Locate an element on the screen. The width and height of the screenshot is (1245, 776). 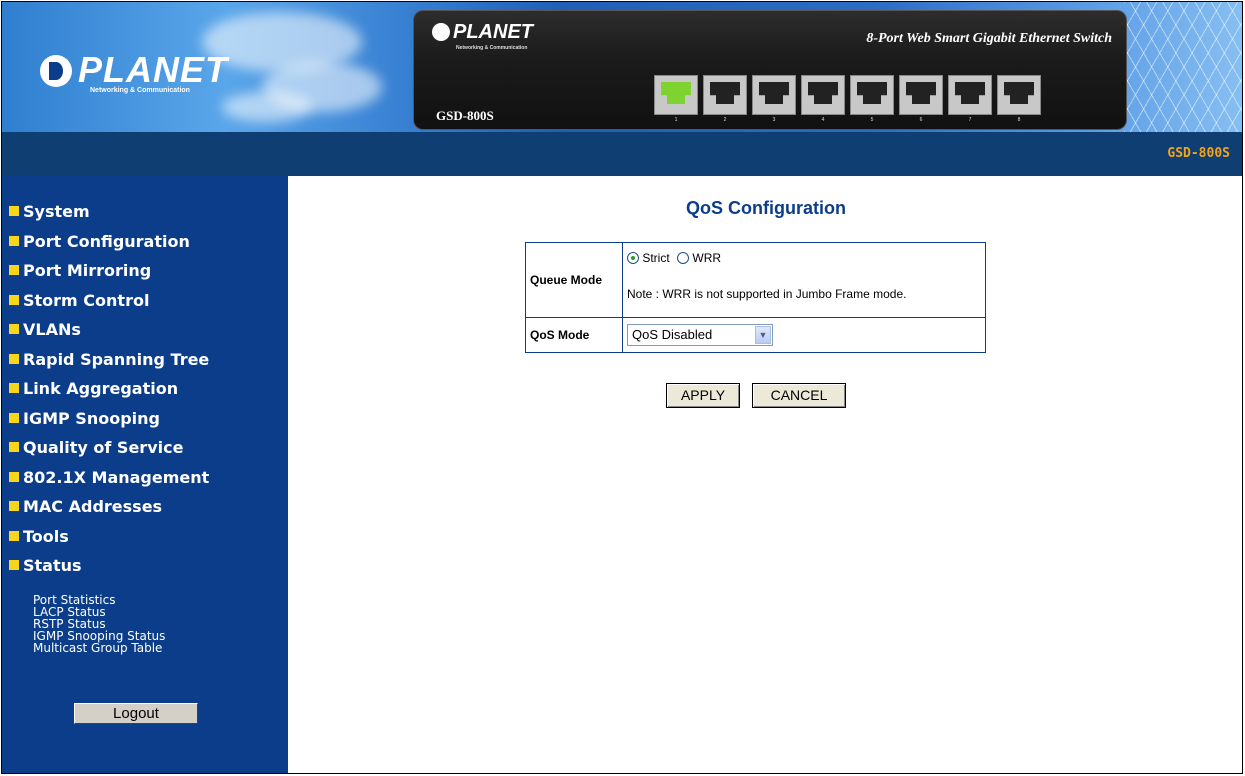
port-number: 3 is located at coordinates (774, 120).